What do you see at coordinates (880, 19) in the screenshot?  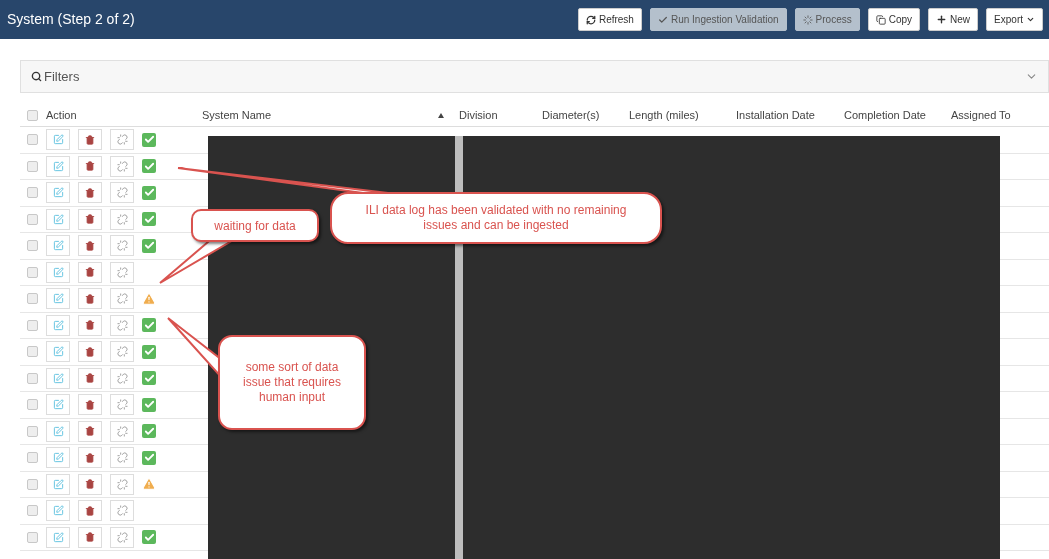 I see `copy-icon` at bounding box center [880, 19].